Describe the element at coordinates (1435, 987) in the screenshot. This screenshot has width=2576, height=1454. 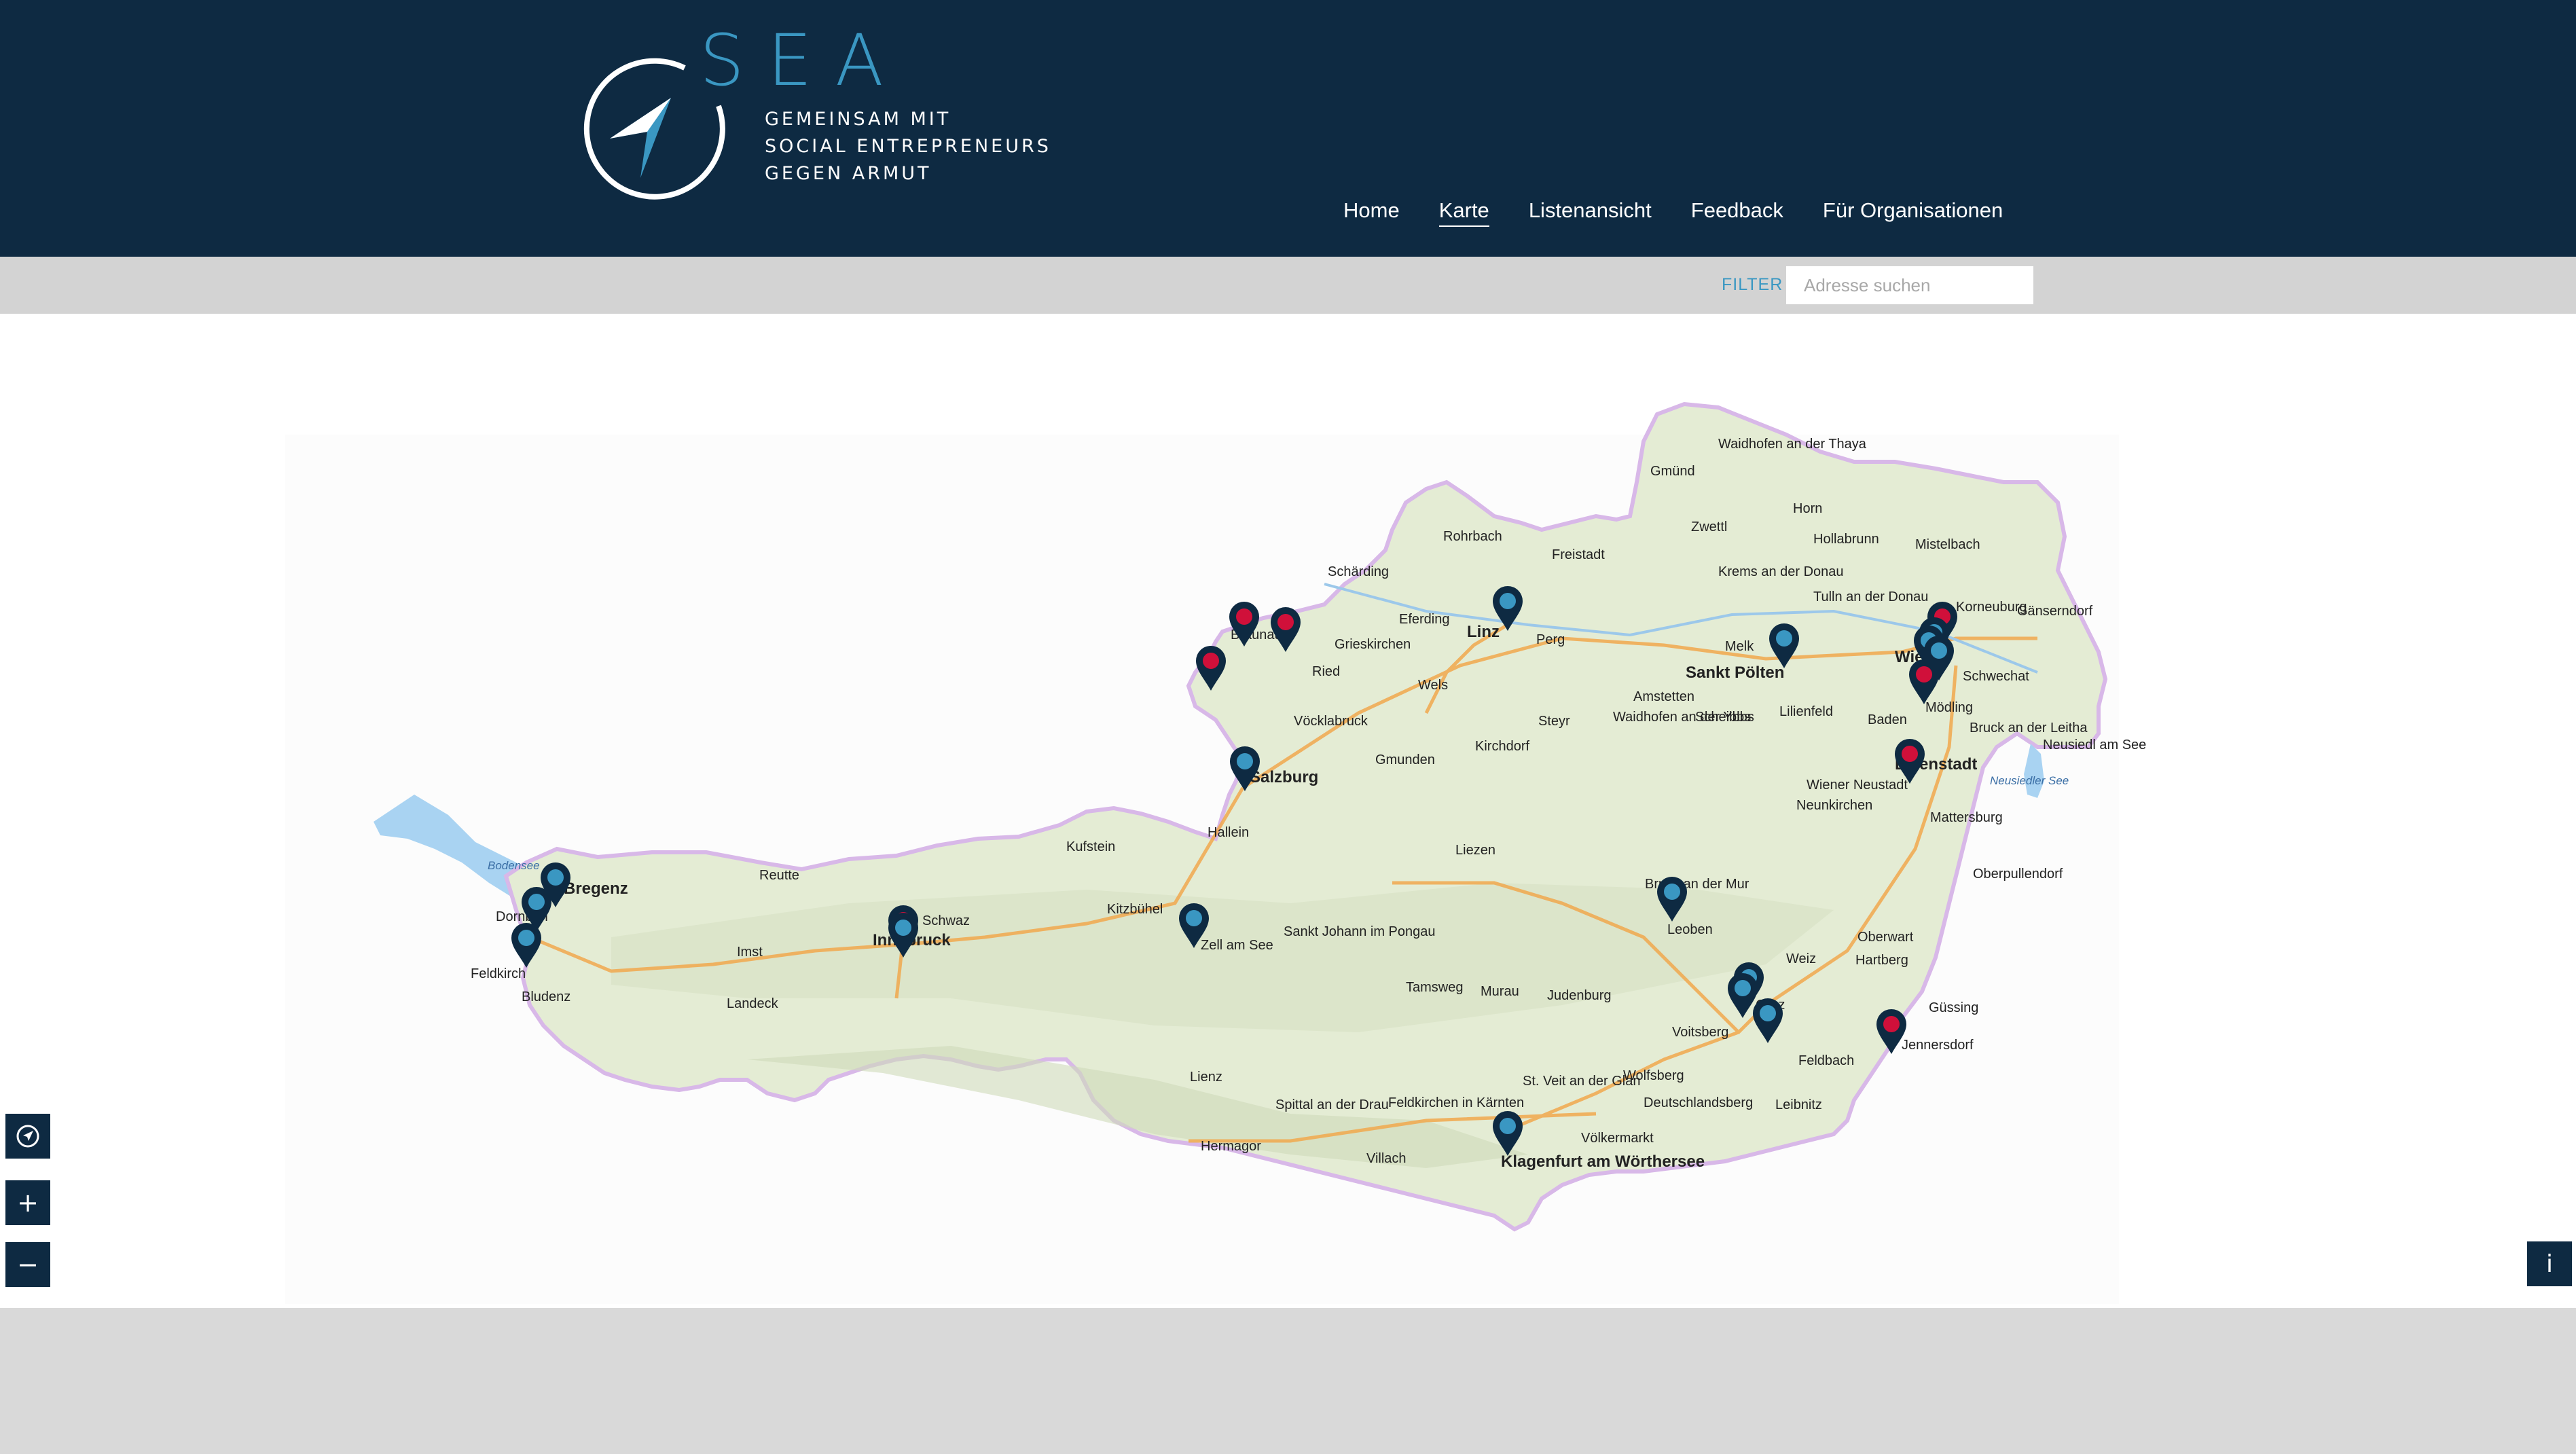
I see `city-label: Tamsweg` at that location.